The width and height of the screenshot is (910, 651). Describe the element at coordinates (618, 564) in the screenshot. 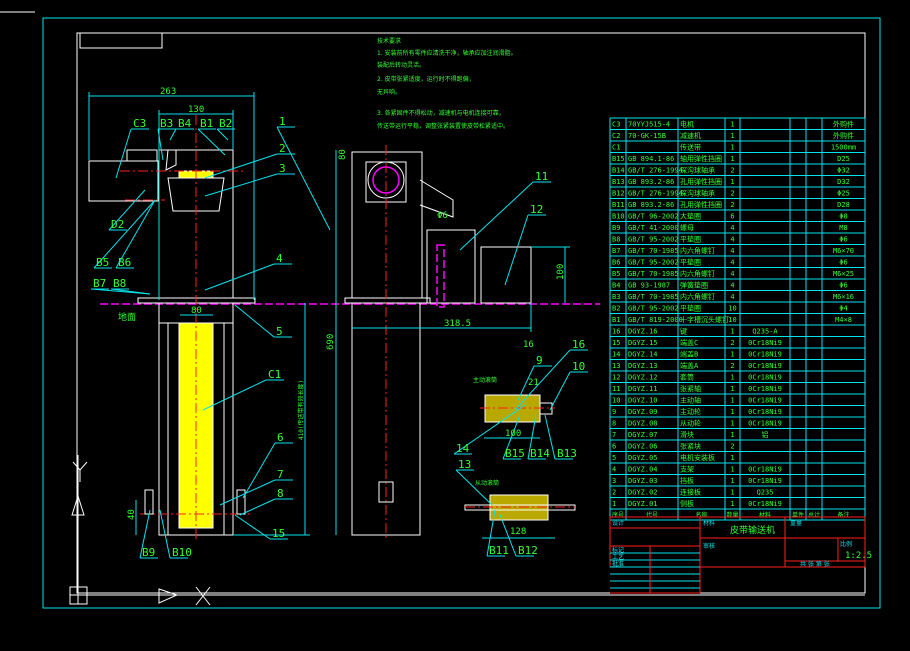

I see `approve-label: 批准` at that location.